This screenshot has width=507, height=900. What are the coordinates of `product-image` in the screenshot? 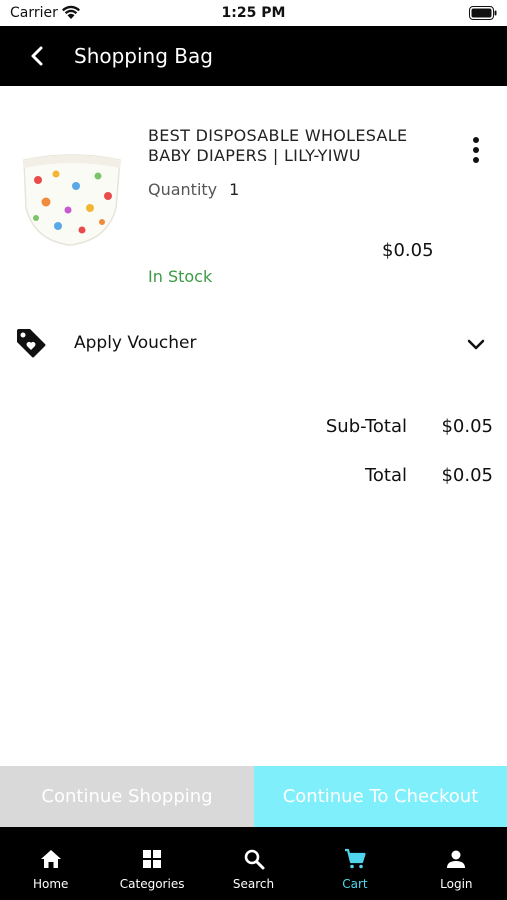 It's located at (72, 201).